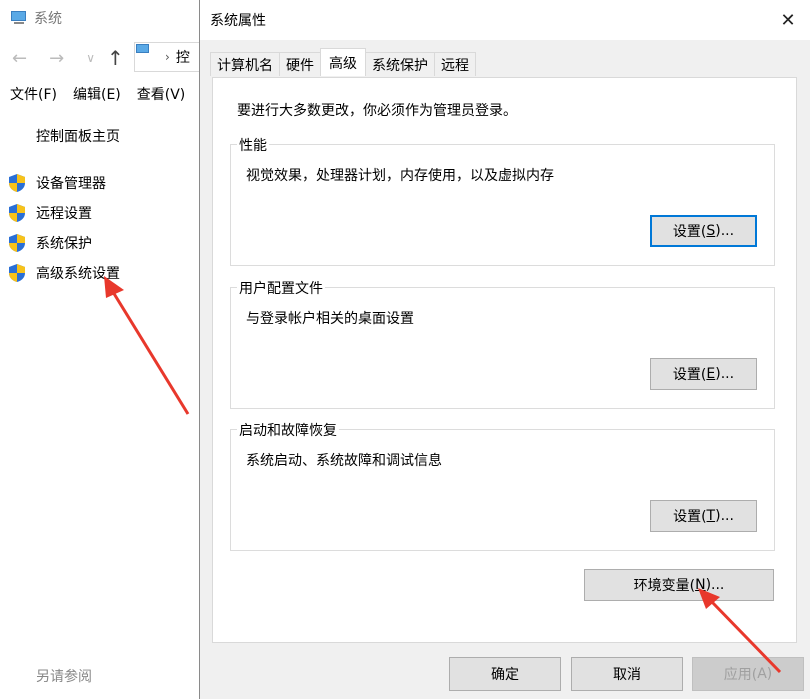 The height and width of the screenshot is (699, 810). I want to click on side-link-remote-settings: 远程设置, so click(64, 213).